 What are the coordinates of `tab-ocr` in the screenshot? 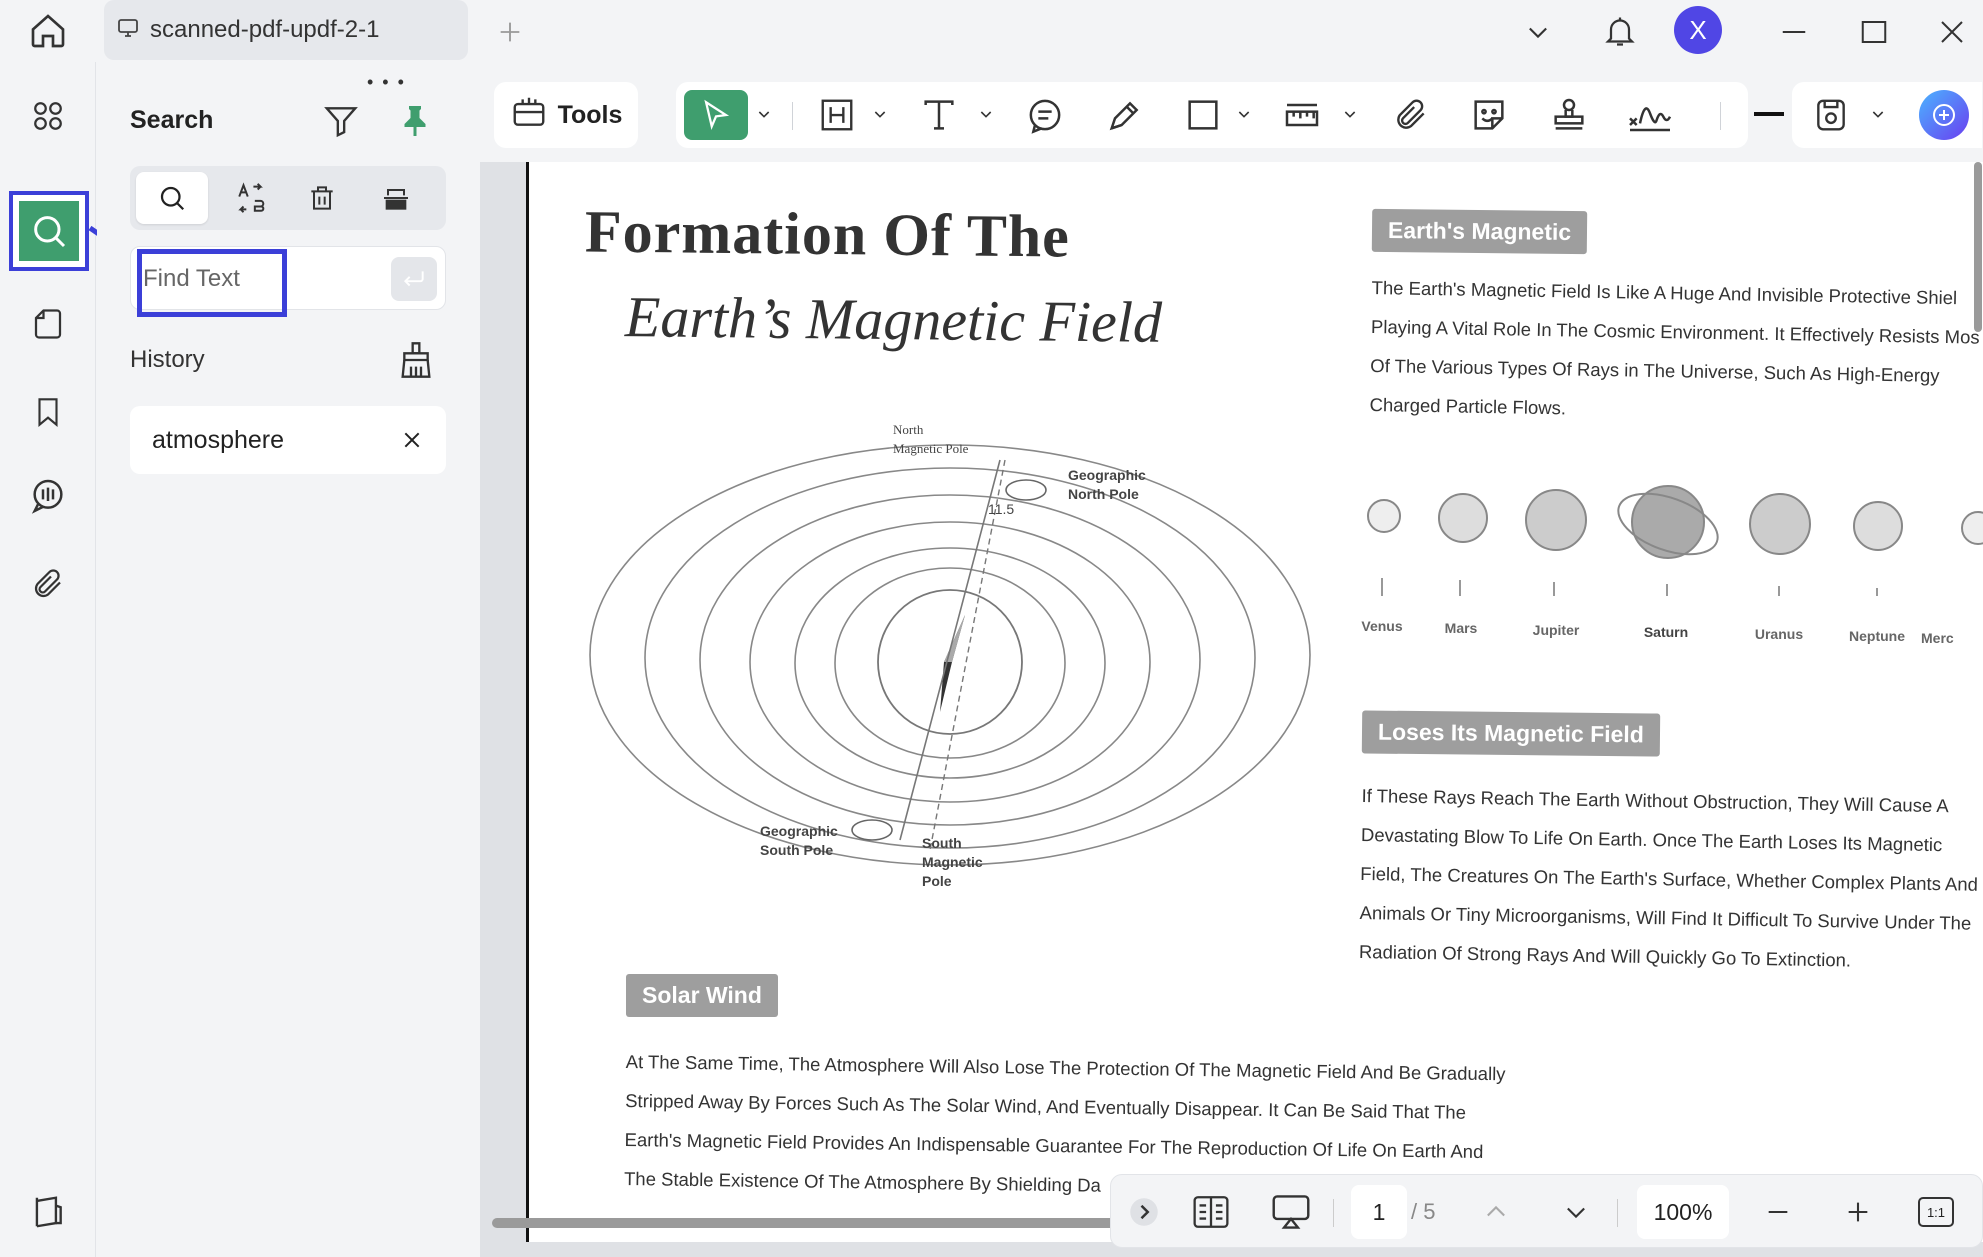 It's located at (396, 198).